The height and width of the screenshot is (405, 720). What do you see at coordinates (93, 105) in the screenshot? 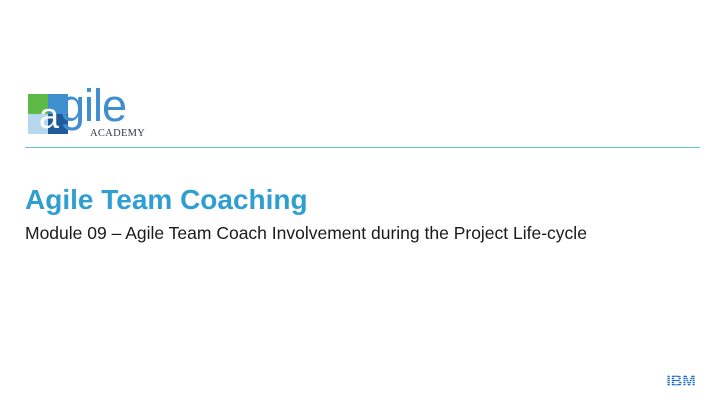
I see `logo-wordmark: gile` at bounding box center [93, 105].